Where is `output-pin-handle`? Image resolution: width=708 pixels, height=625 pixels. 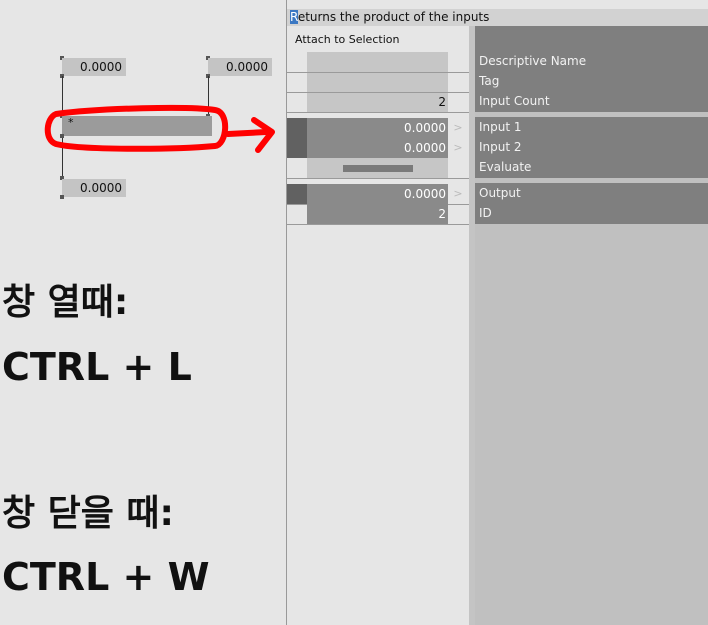 output-pin-handle is located at coordinates (297, 194).